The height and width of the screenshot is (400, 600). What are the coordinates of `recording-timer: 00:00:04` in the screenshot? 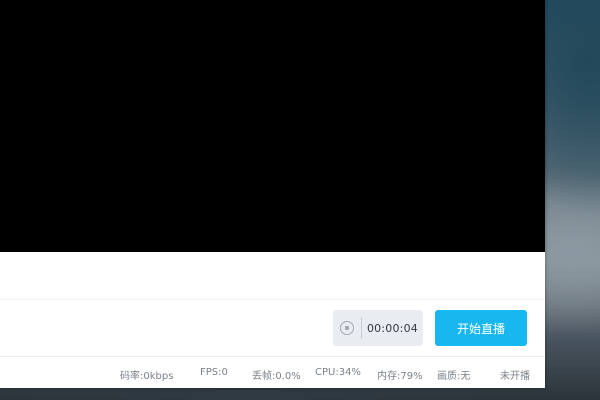 It's located at (378, 328).